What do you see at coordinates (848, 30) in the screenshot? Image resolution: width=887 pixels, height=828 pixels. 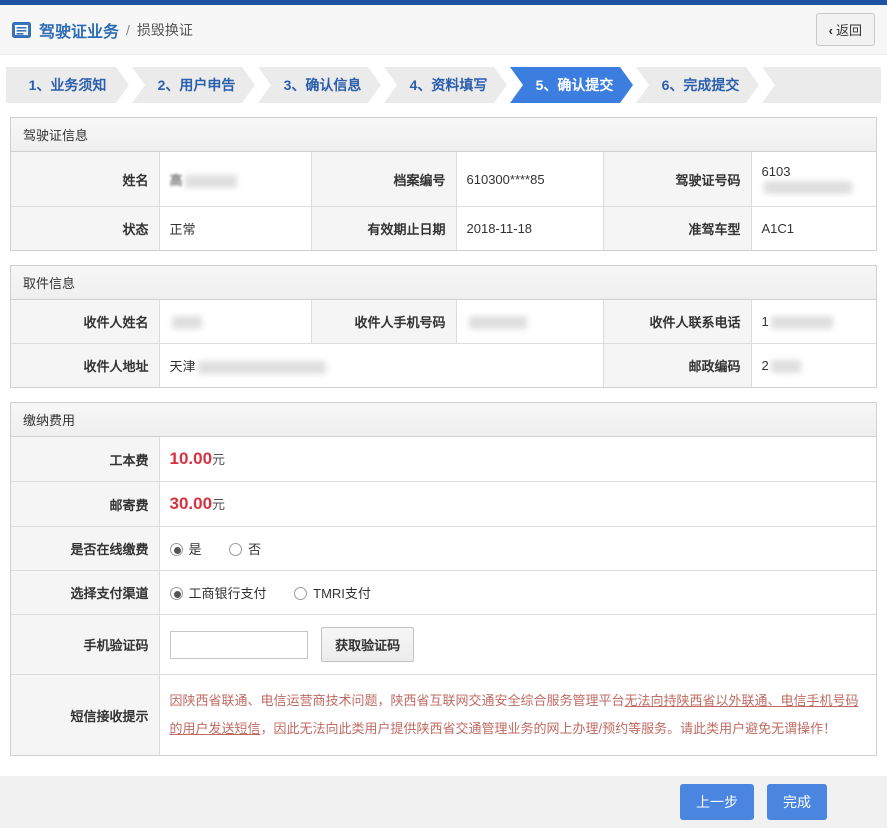 I see `back-button-label: 返回` at bounding box center [848, 30].